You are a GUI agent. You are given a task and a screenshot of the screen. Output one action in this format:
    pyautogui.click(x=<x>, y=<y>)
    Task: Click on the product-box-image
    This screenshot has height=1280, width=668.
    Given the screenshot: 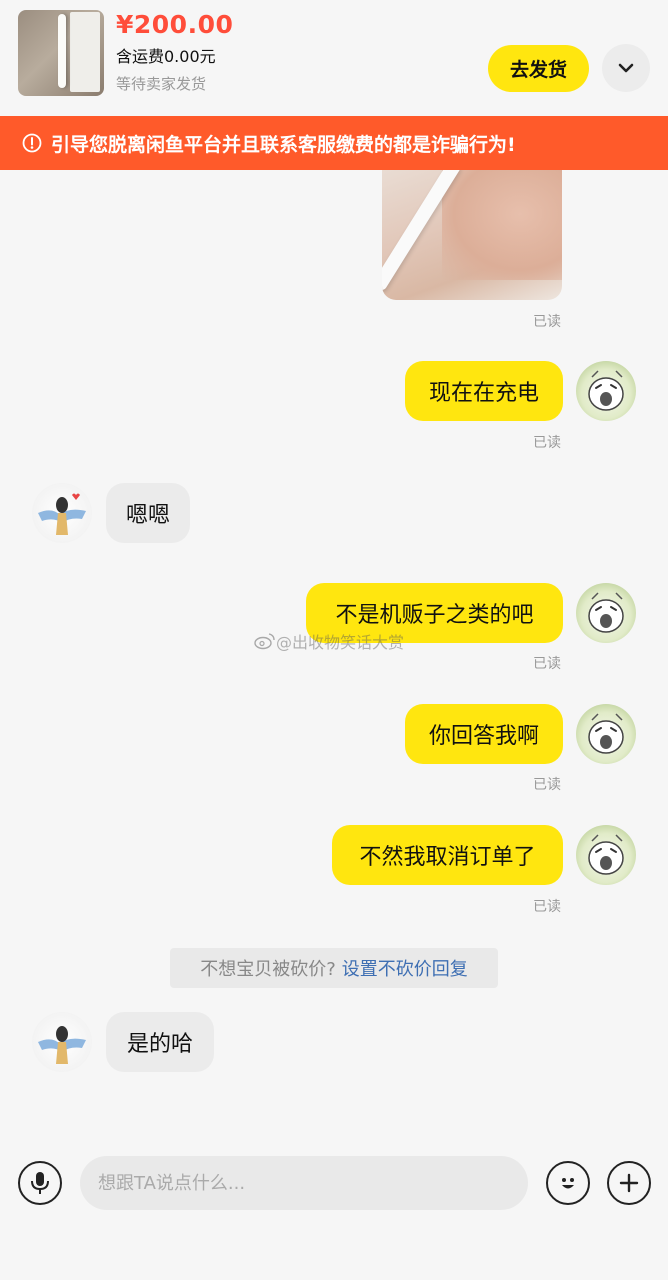 What is the action you would take?
    pyautogui.click(x=85, y=52)
    